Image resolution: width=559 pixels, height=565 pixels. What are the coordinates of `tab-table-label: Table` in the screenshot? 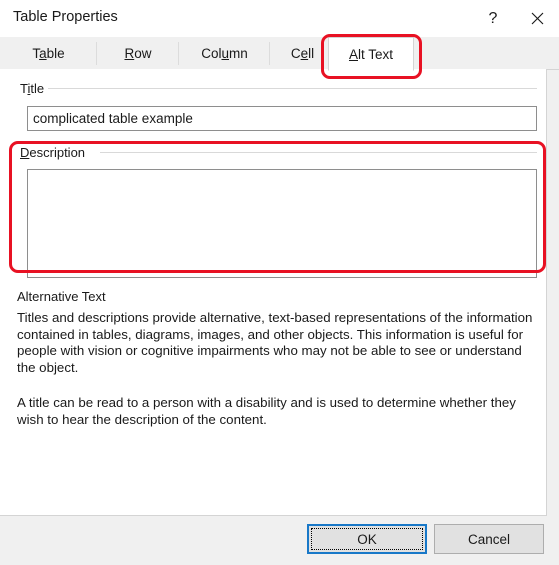 It's located at (48, 53).